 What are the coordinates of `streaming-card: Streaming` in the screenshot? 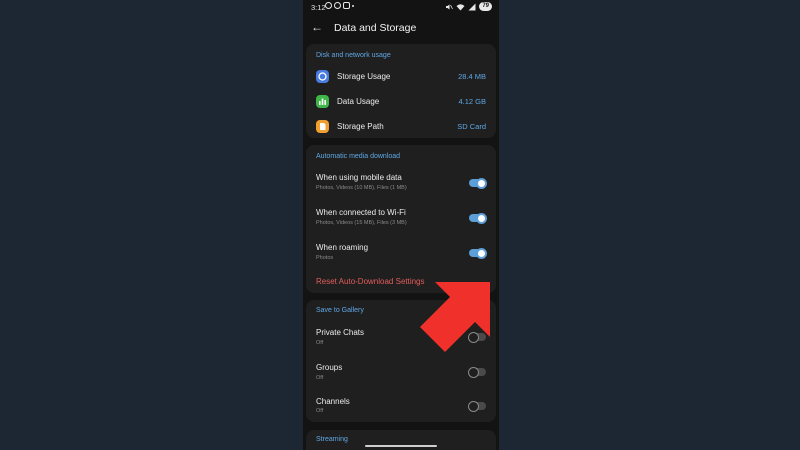 It's located at (401, 440).